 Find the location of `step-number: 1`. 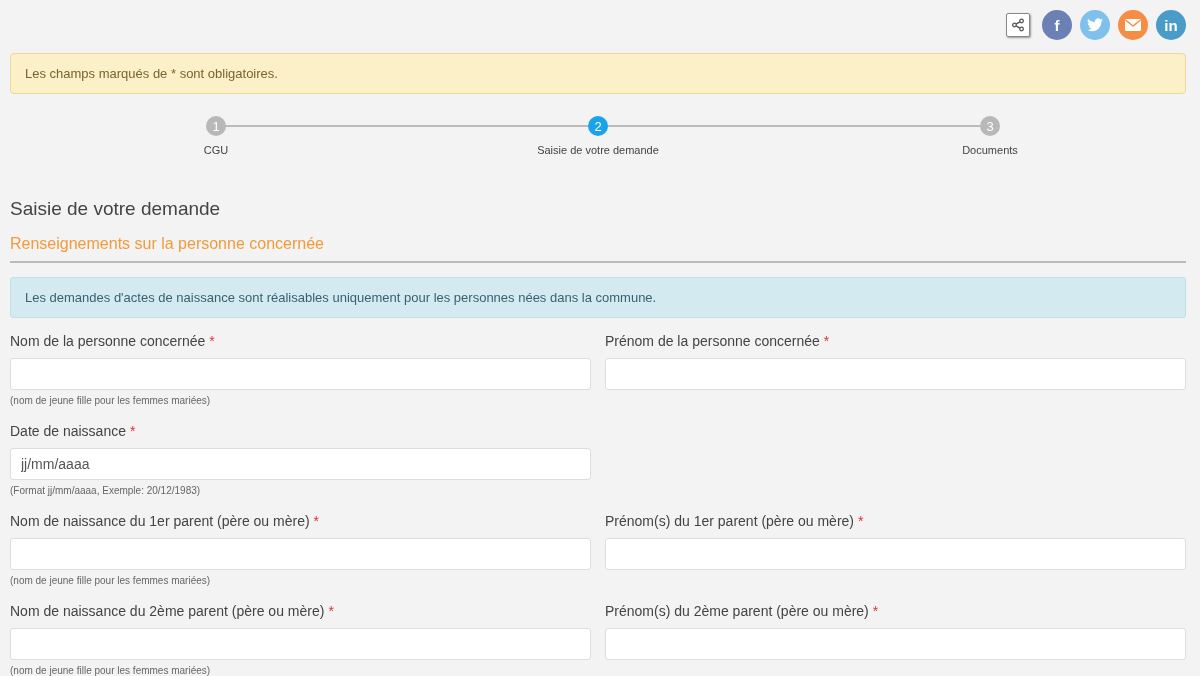

step-number: 1 is located at coordinates (216, 126).